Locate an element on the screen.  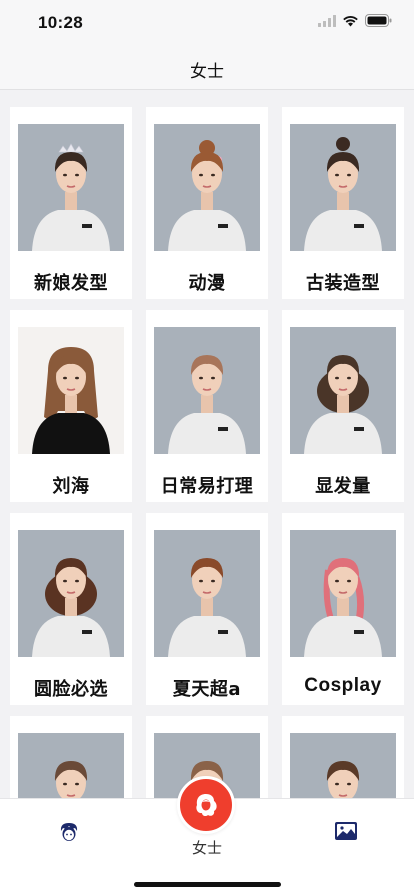
hair-style-icon is located at coordinates (206, 805).